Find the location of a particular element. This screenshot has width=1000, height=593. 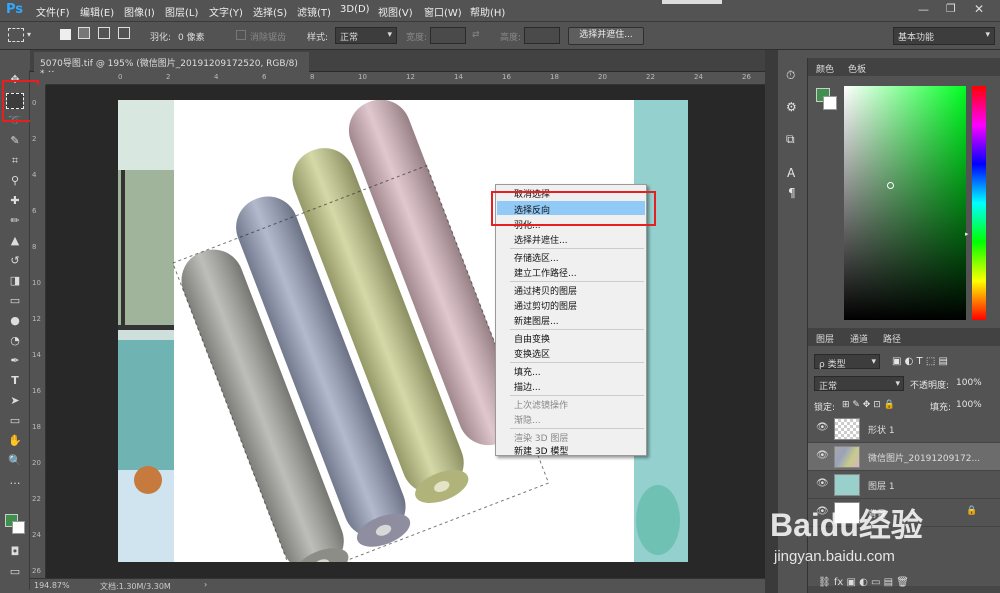

fill-value: 100% is located at coordinates (969, 405).